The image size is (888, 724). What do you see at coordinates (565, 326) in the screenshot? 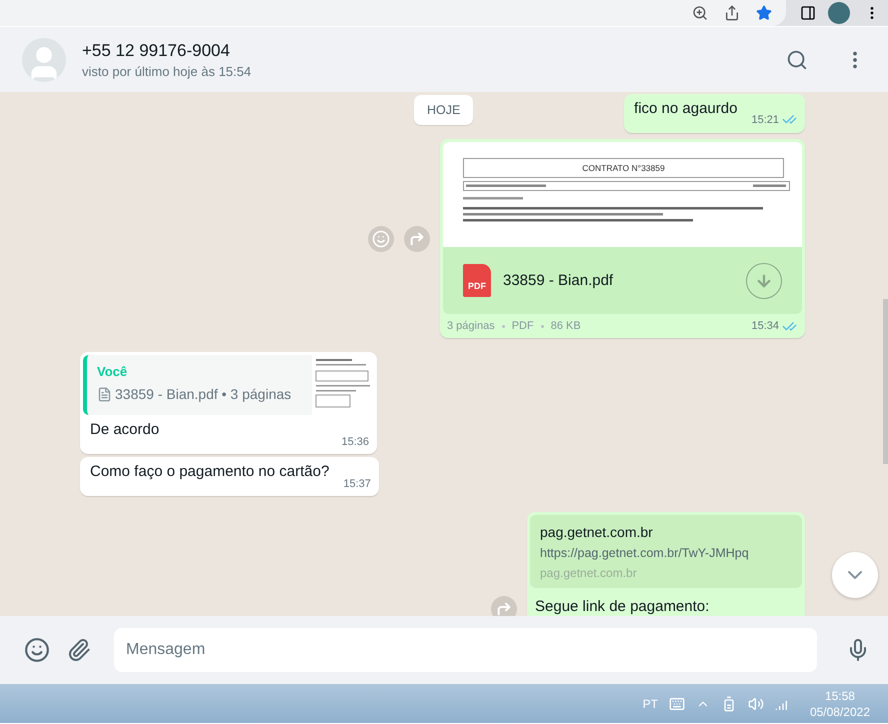
I see `file-meta: 86 KB` at bounding box center [565, 326].